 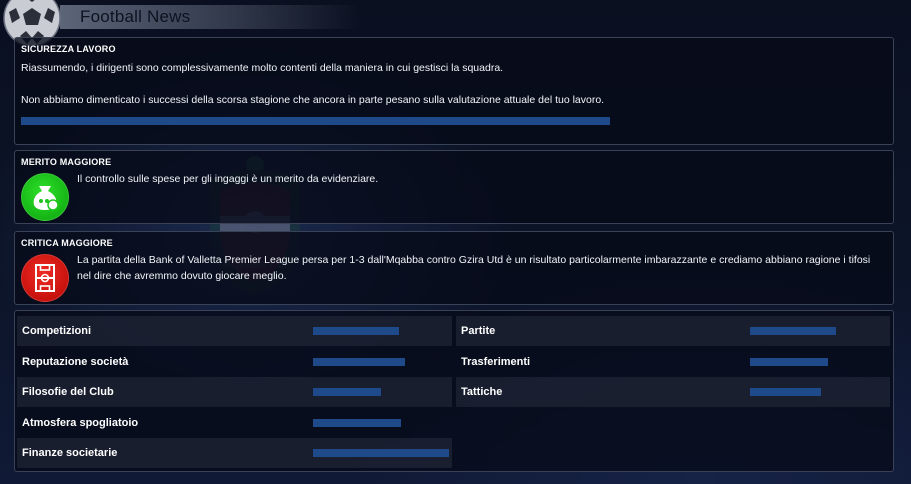 I want to click on stat-row-competitions: Competizioni, so click(x=234, y=331).